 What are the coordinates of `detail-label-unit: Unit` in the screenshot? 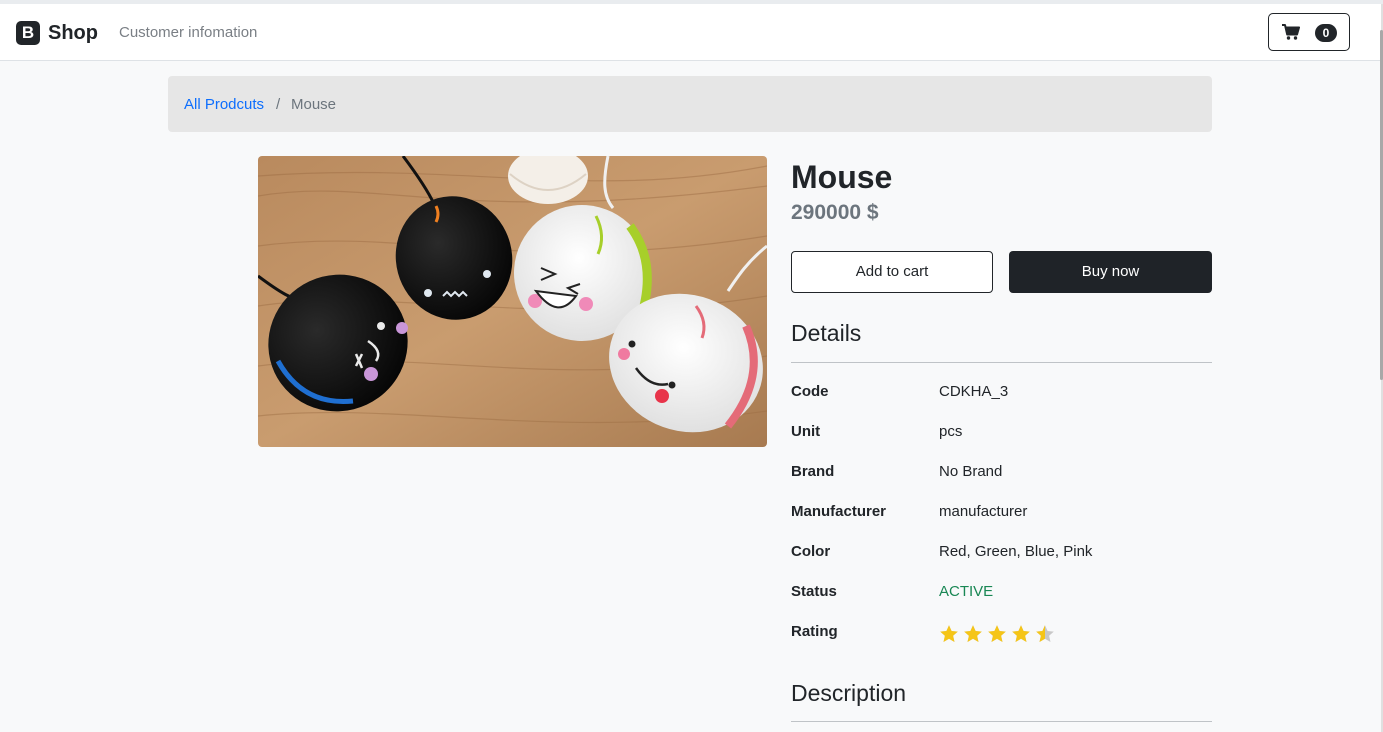 It's located at (806, 431).